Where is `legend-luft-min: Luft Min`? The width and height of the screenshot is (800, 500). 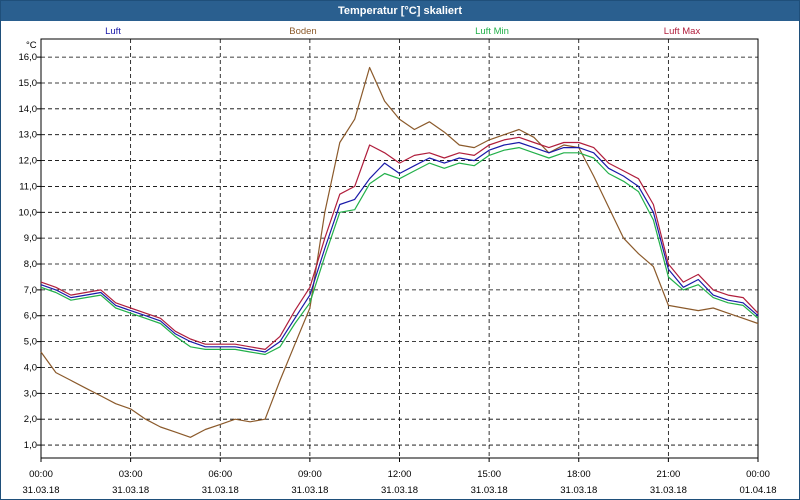
legend-luft-min: Luft Min is located at coordinates (492, 31).